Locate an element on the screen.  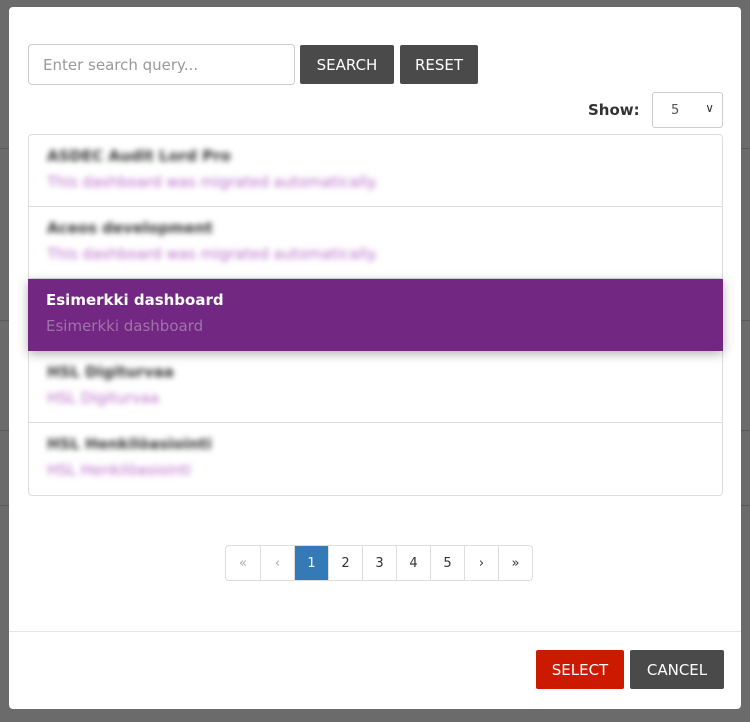
show-label: Show: is located at coordinates (614, 110).